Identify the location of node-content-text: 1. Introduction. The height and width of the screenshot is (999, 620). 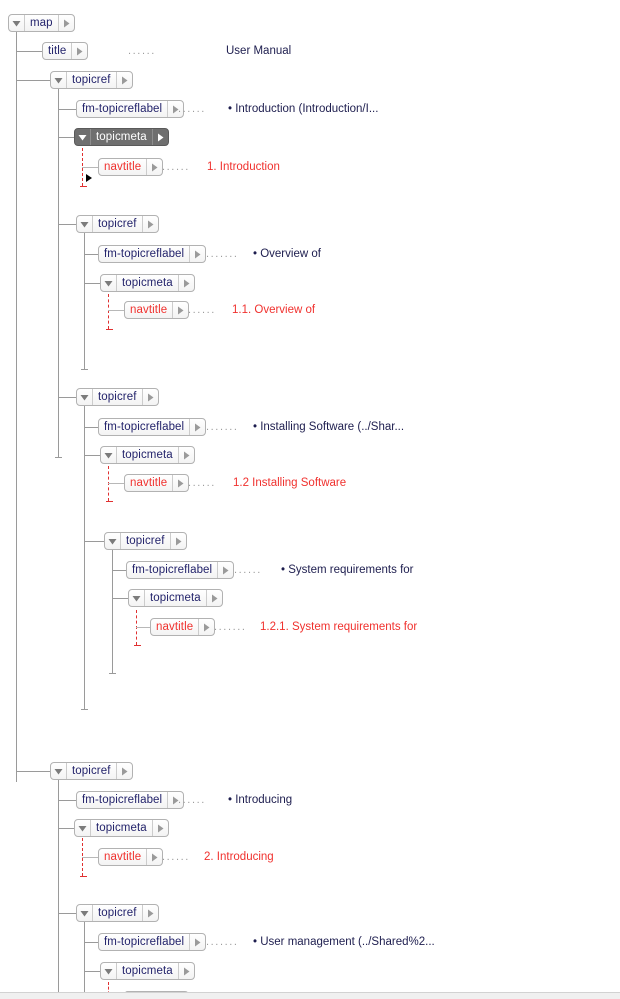
(243, 167).